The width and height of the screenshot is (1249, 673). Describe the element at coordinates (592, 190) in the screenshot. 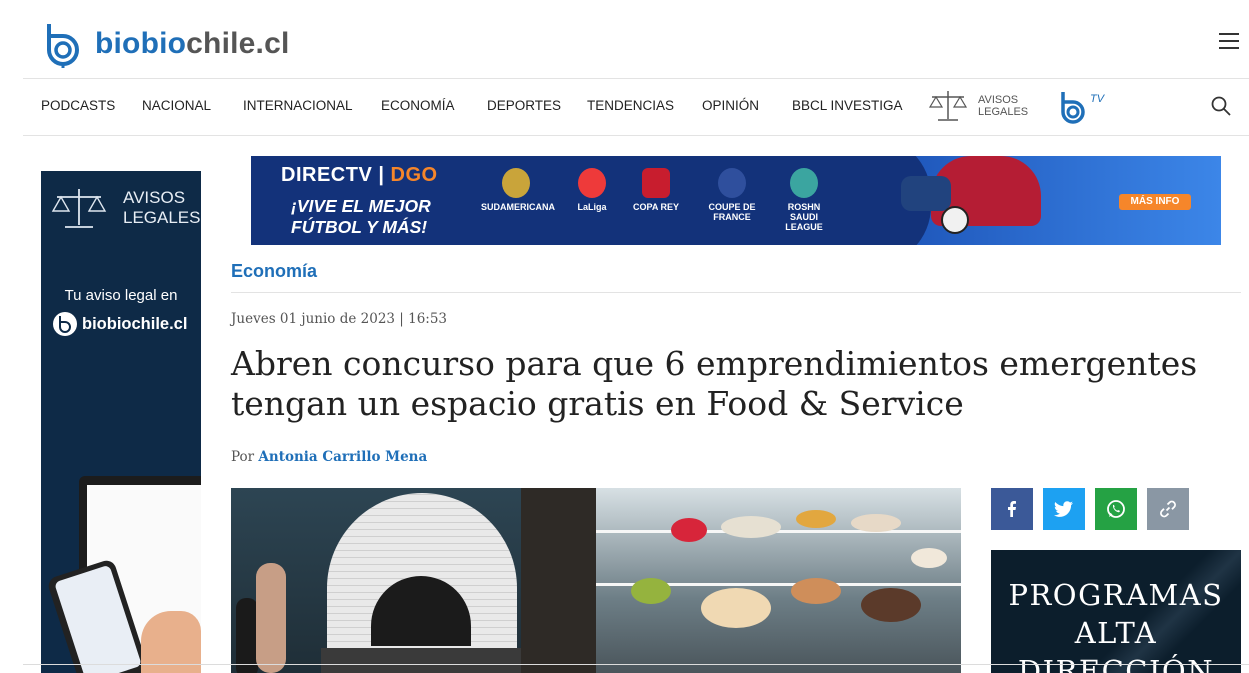

I see `league-laliga: LaLiga` at that location.